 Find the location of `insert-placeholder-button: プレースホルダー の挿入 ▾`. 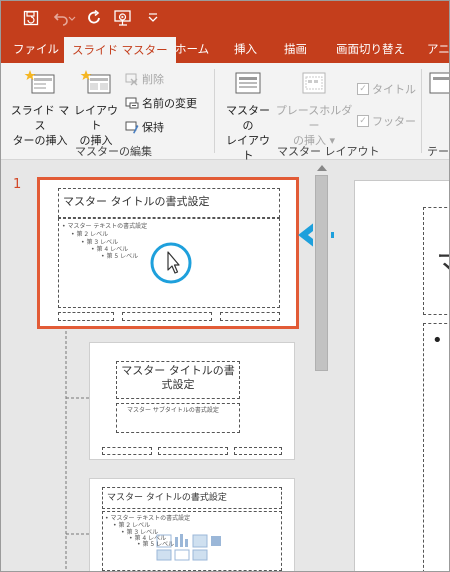

insert-placeholder-button: プレースホルダー の挿入 ▾ is located at coordinates (314, 108).